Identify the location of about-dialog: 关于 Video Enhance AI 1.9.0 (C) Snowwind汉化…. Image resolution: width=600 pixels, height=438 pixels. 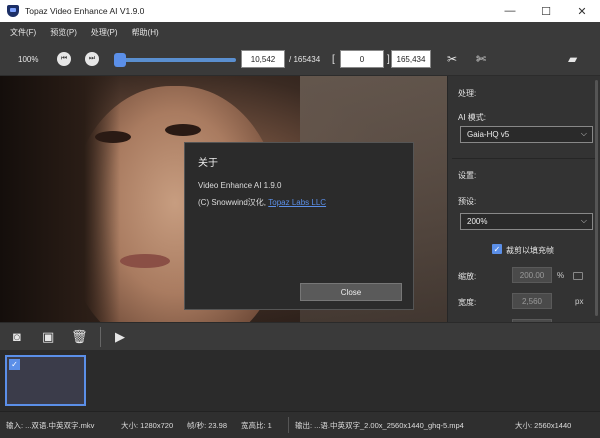
(299, 226).